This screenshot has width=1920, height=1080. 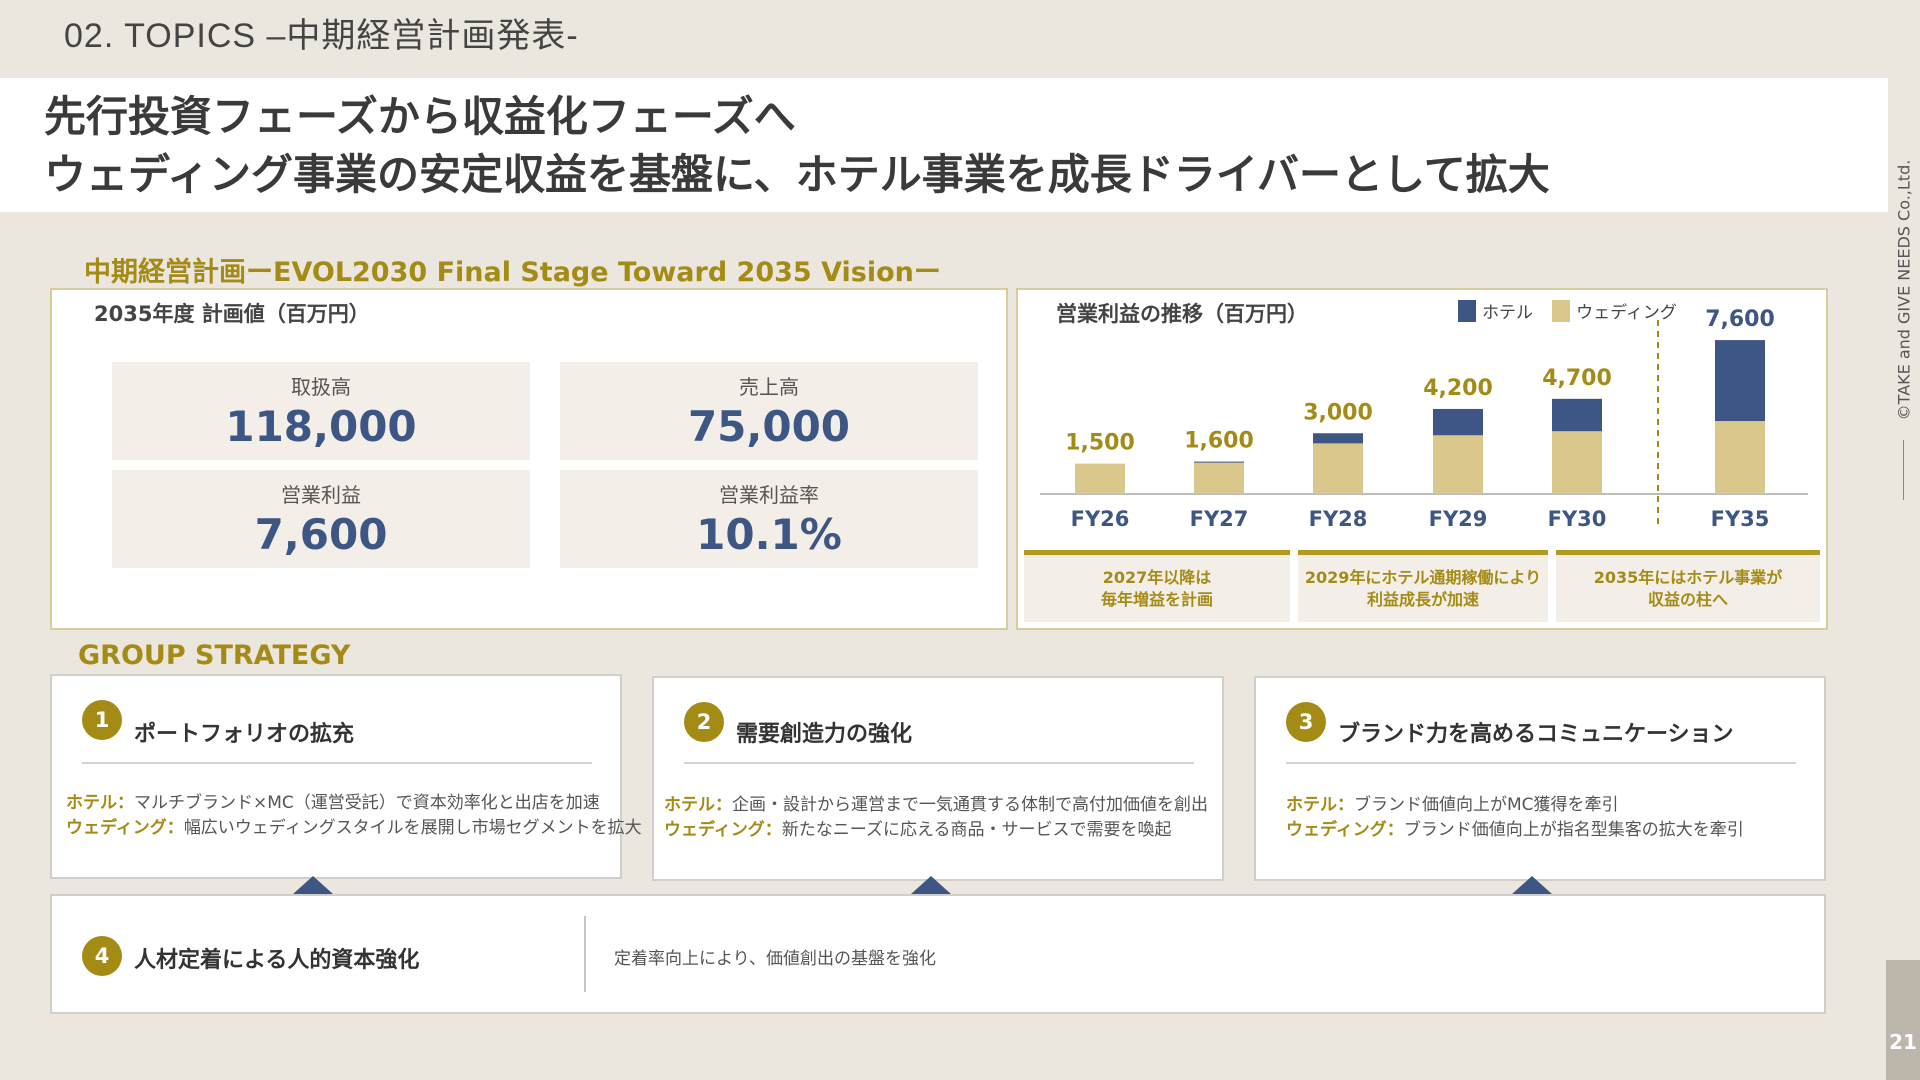 What do you see at coordinates (102, 720) in the screenshot?
I see `strategy-number-badge: 1` at bounding box center [102, 720].